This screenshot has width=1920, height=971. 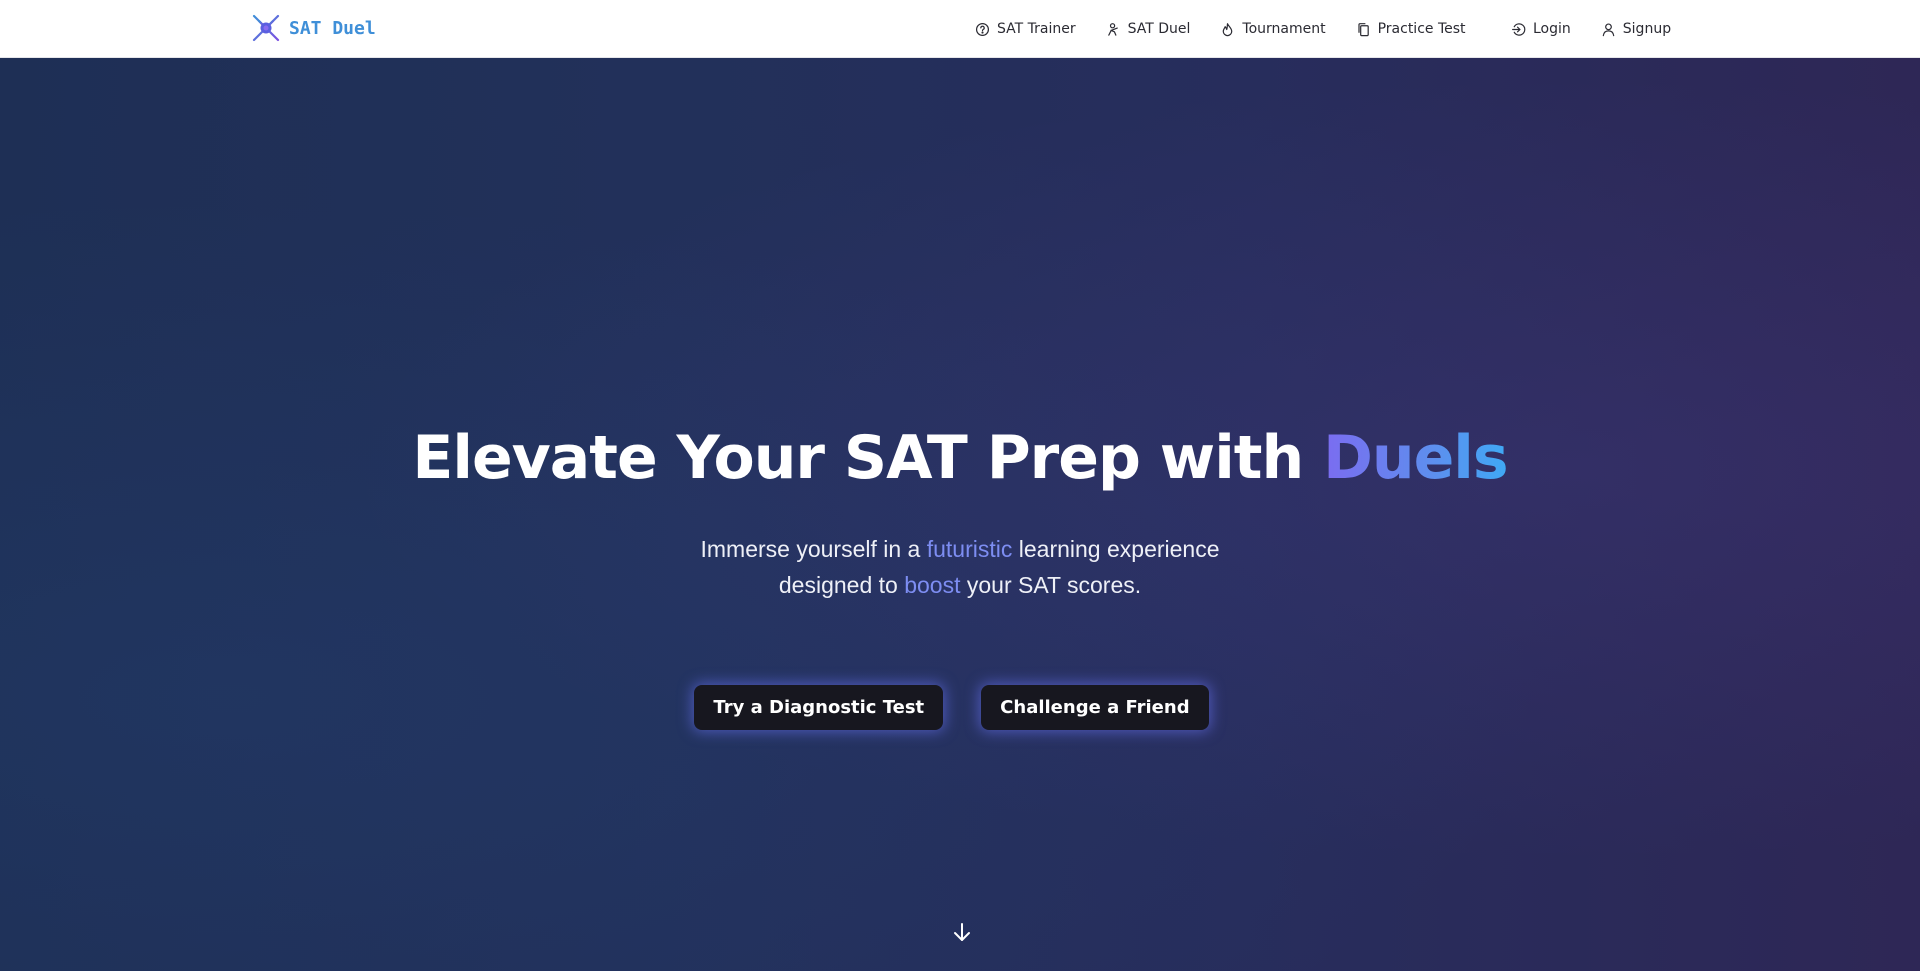 I want to click on arrow-down-icon, so click(x=962, y=932).